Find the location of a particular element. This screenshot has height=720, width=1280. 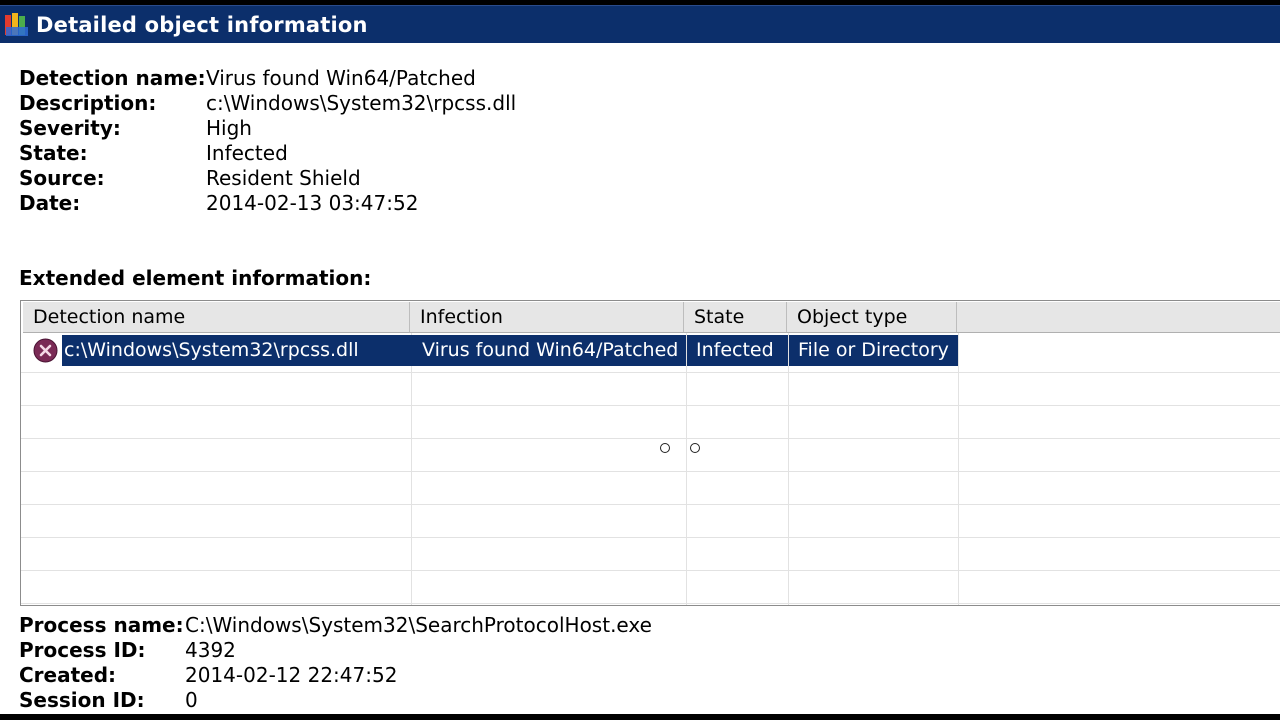

detail-key: Detection name: is located at coordinates (112, 78).